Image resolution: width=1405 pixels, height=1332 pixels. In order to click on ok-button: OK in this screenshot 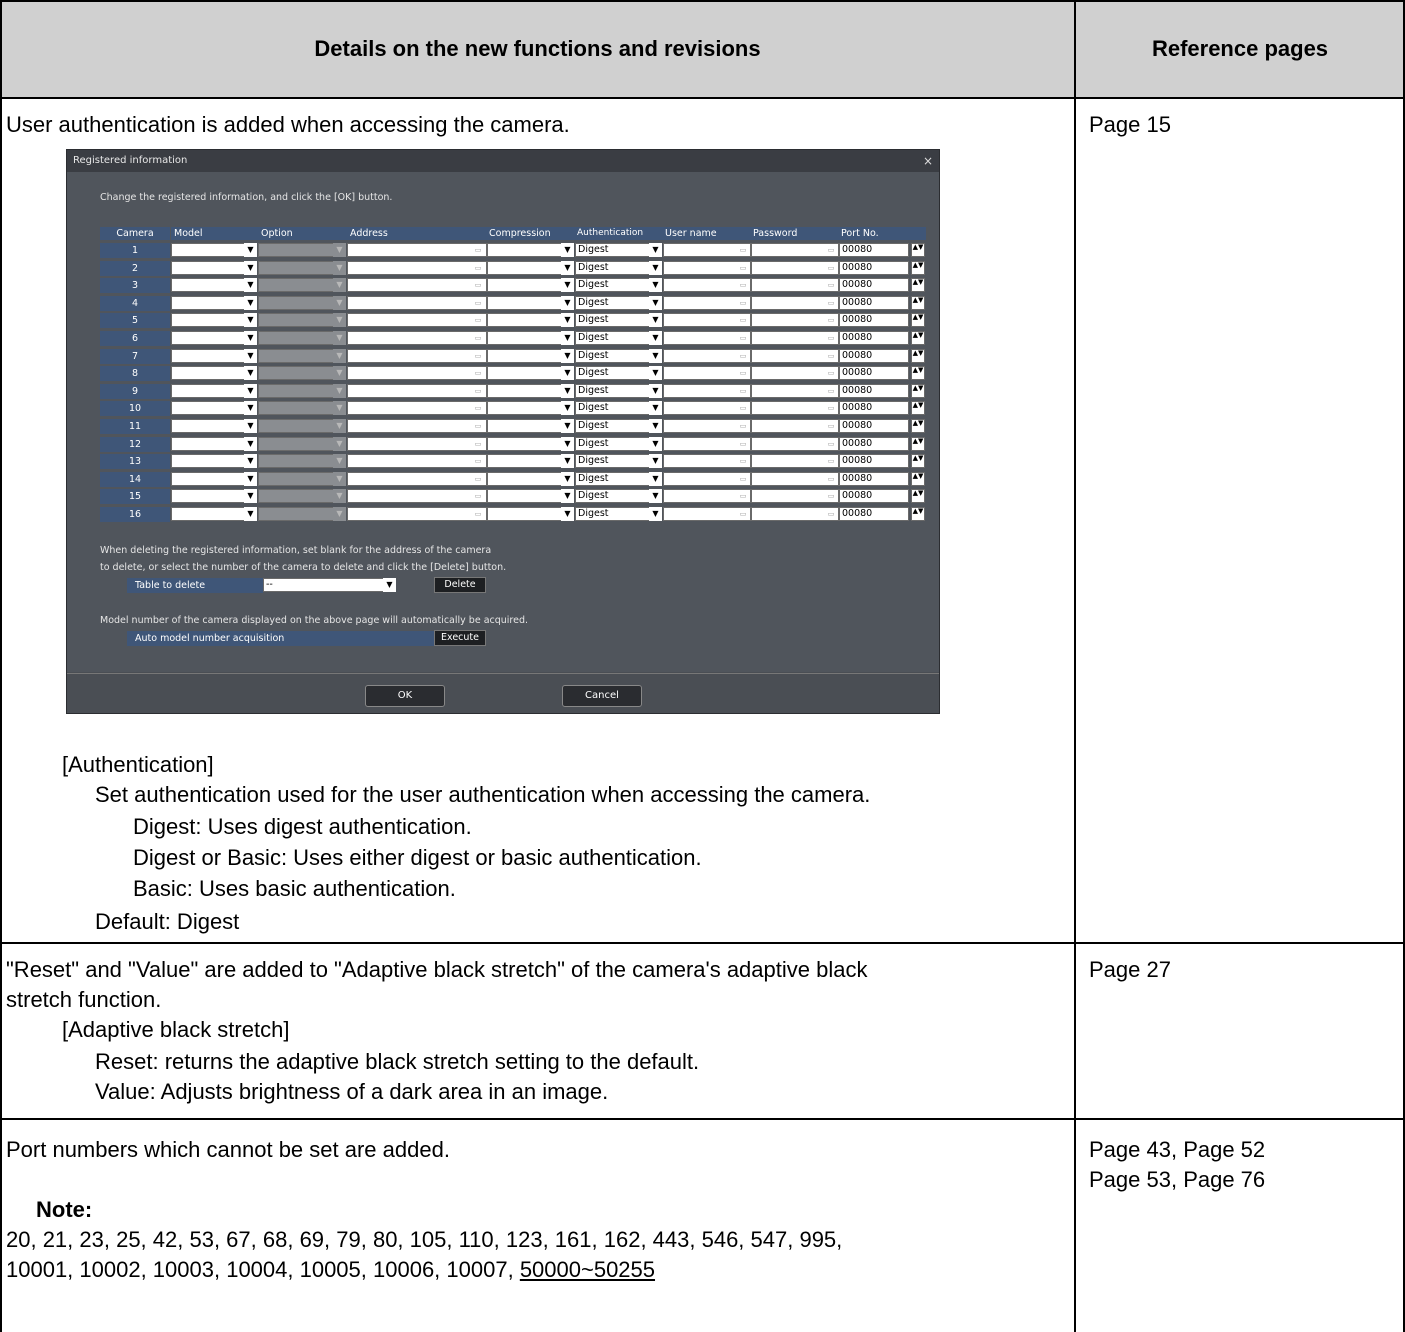, I will do `click(405, 696)`.